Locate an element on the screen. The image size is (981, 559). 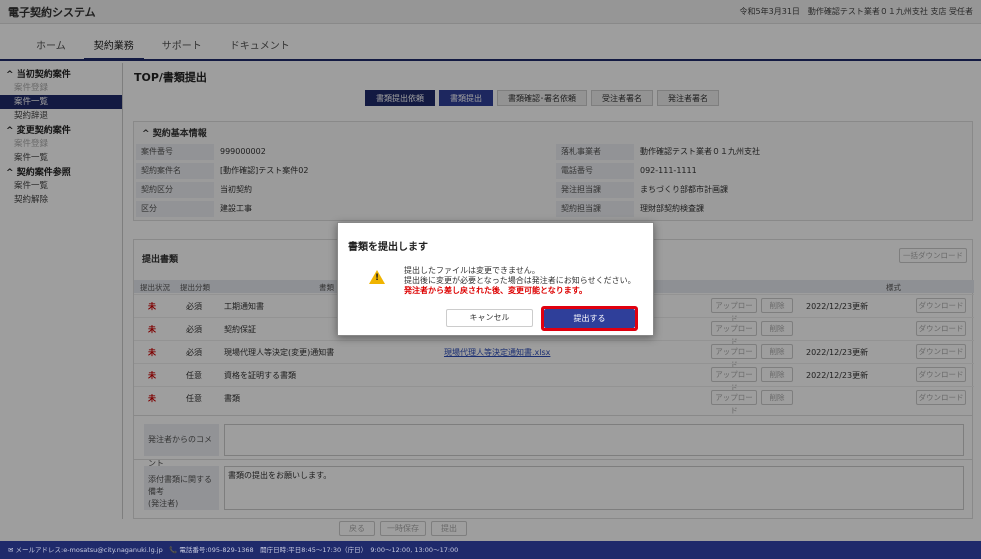
warning-icon-mark: ! is located at coordinates (377, 278).